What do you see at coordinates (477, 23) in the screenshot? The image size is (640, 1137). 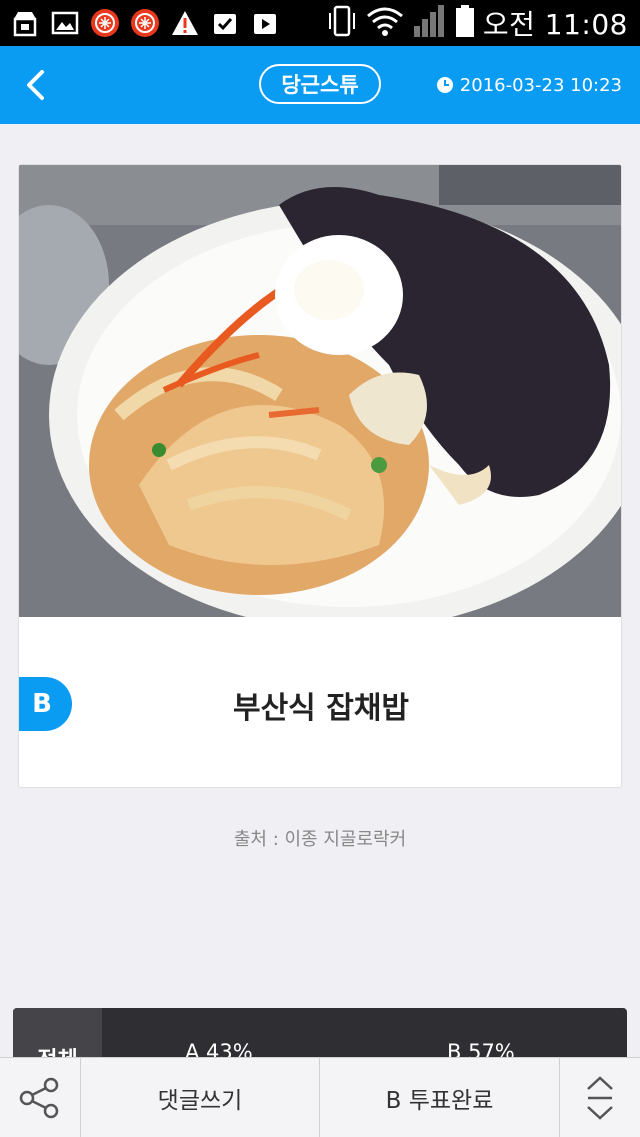 I see `system-icons: 오전 11:08` at bounding box center [477, 23].